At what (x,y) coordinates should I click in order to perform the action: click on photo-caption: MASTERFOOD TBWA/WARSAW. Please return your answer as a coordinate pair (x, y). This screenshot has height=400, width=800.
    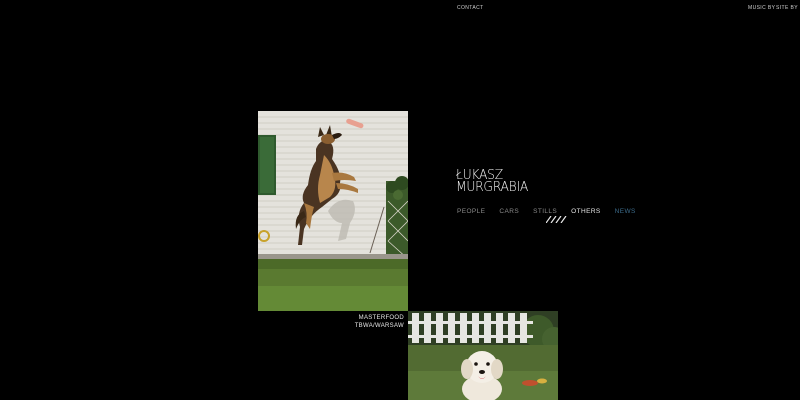
    Looking at the image, I should click on (379, 322).